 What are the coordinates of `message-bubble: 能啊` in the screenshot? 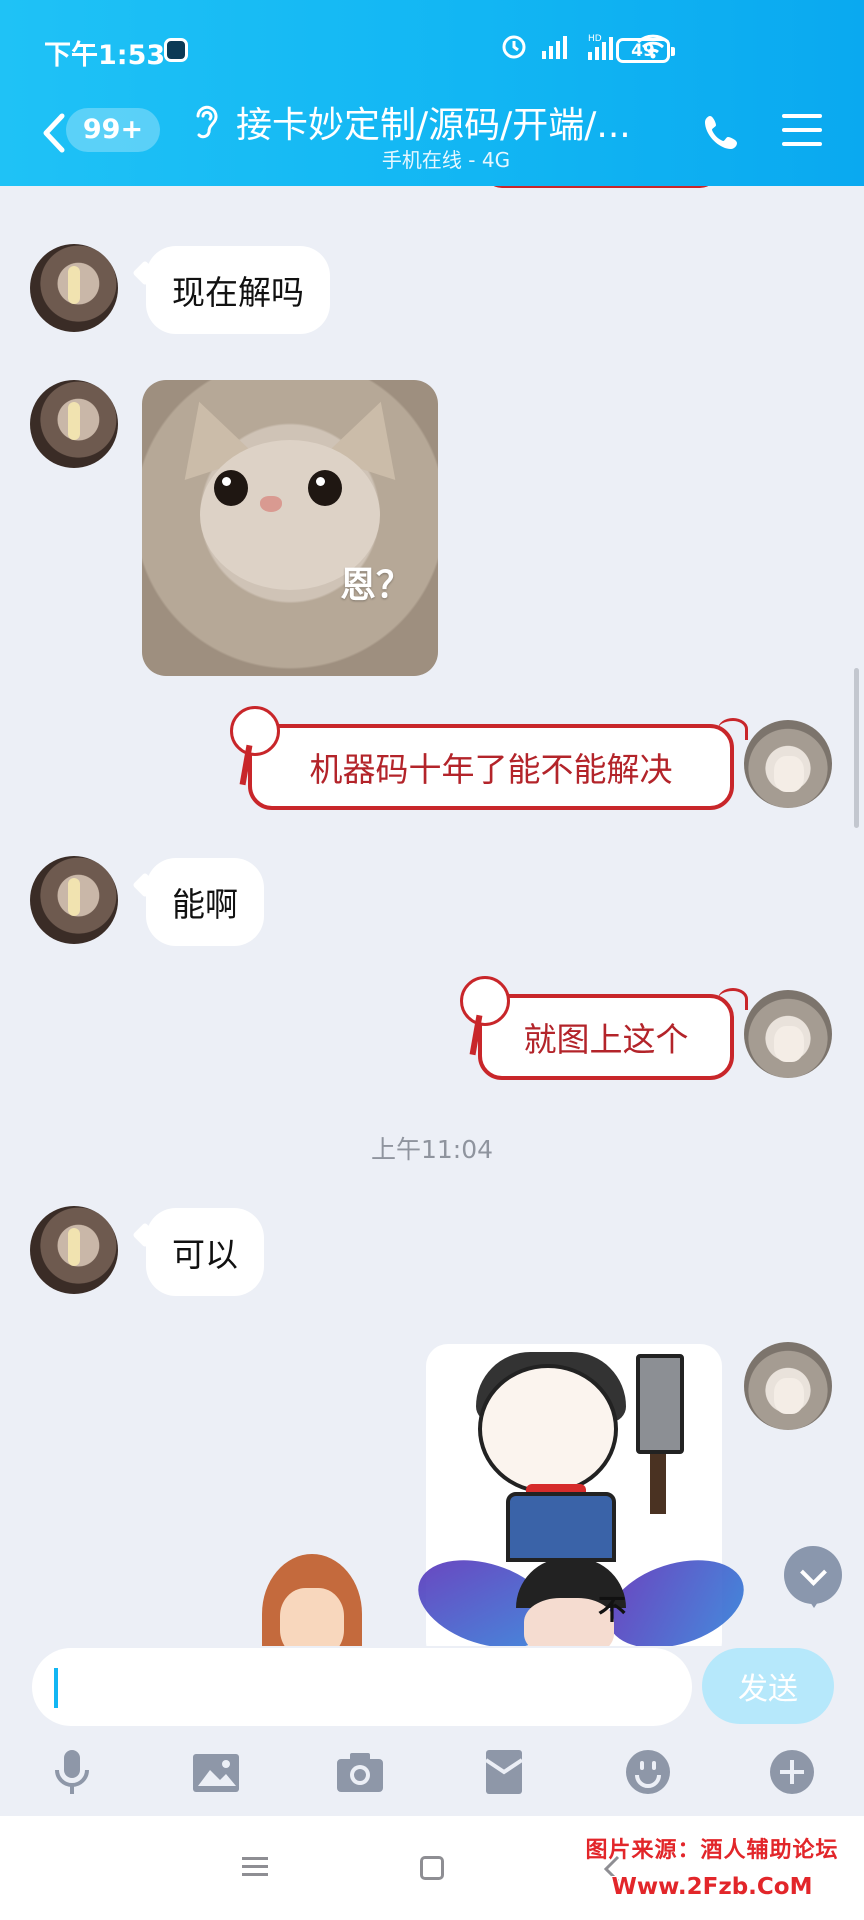 It's located at (205, 902).